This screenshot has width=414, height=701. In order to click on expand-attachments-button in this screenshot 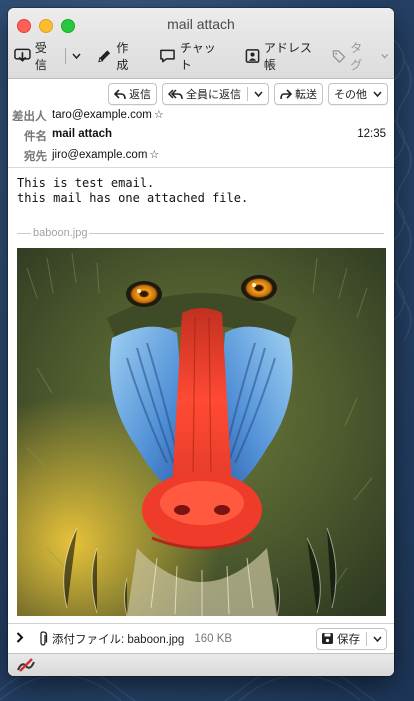, I will do `click(20, 638)`.